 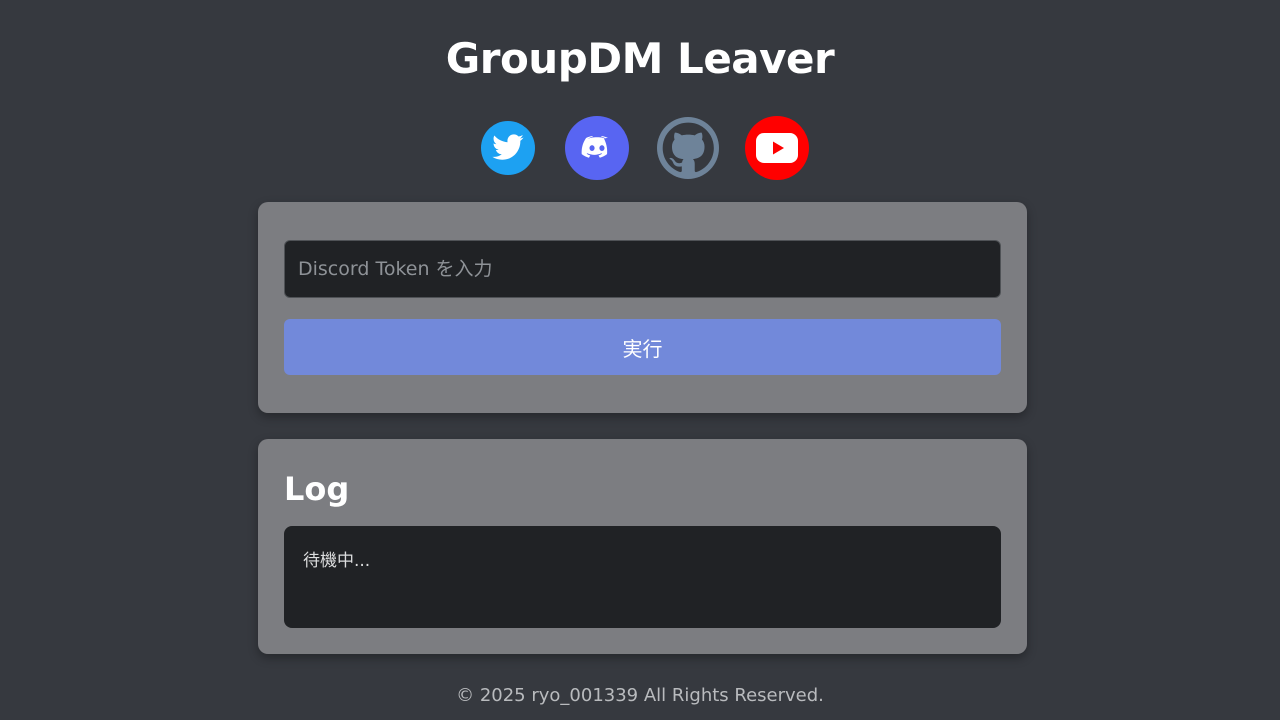 What do you see at coordinates (594, 147) in the screenshot?
I see `discord-icon` at bounding box center [594, 147].